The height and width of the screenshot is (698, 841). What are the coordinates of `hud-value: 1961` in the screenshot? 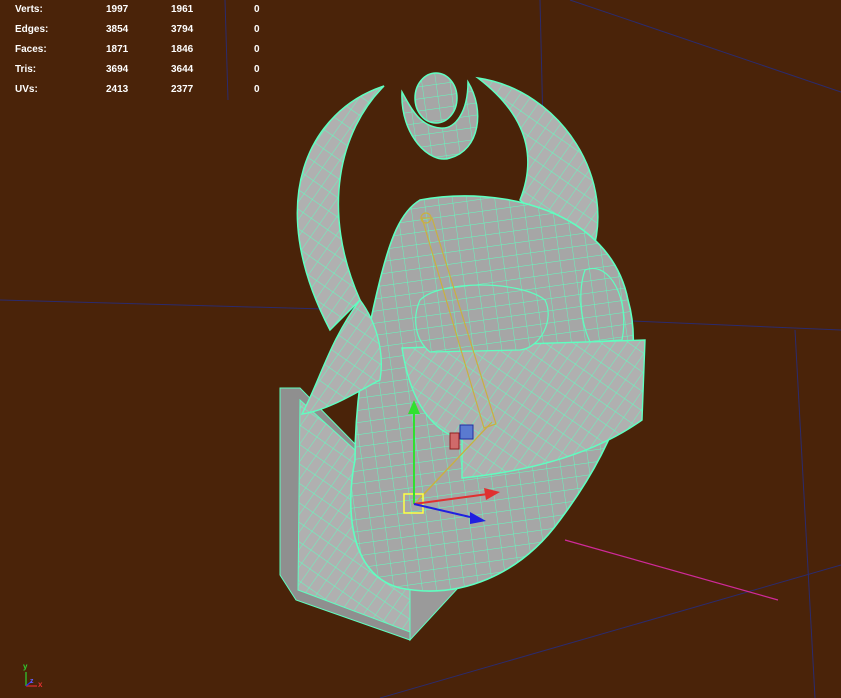 It's located at (182, 9).